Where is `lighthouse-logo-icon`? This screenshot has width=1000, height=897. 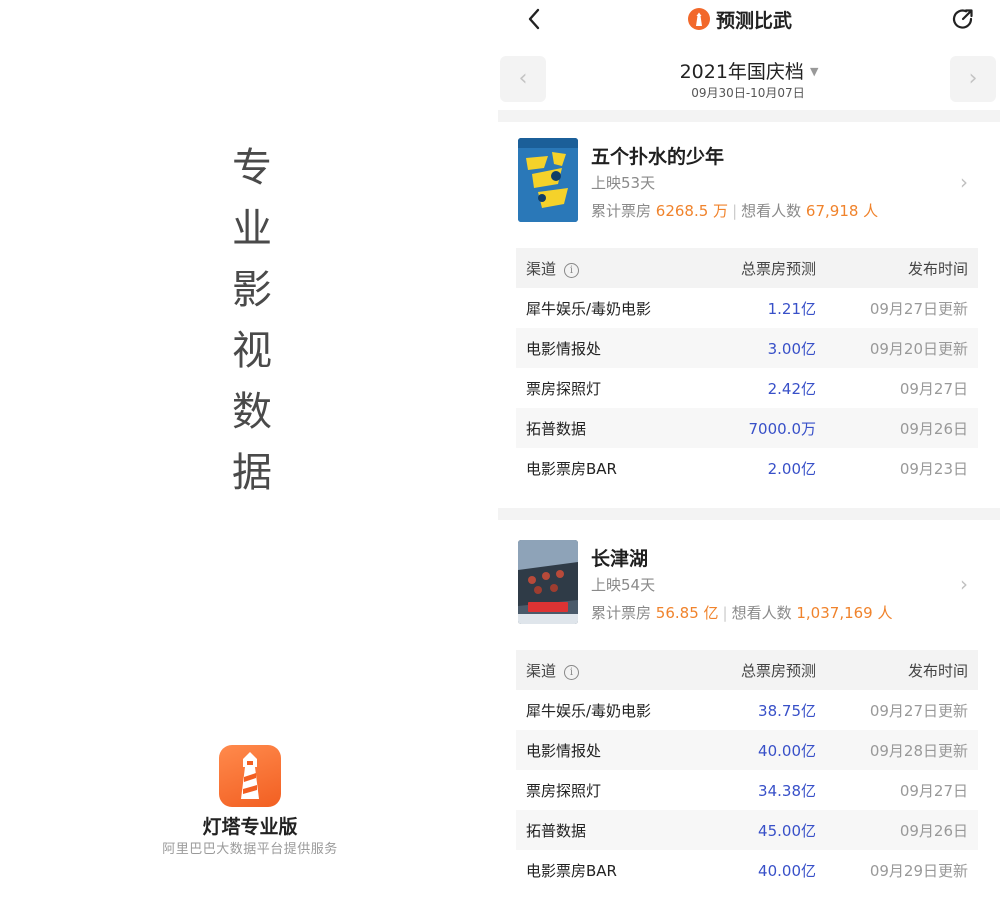
lighthouse-logo-icon is located at coordinates (250, 776).